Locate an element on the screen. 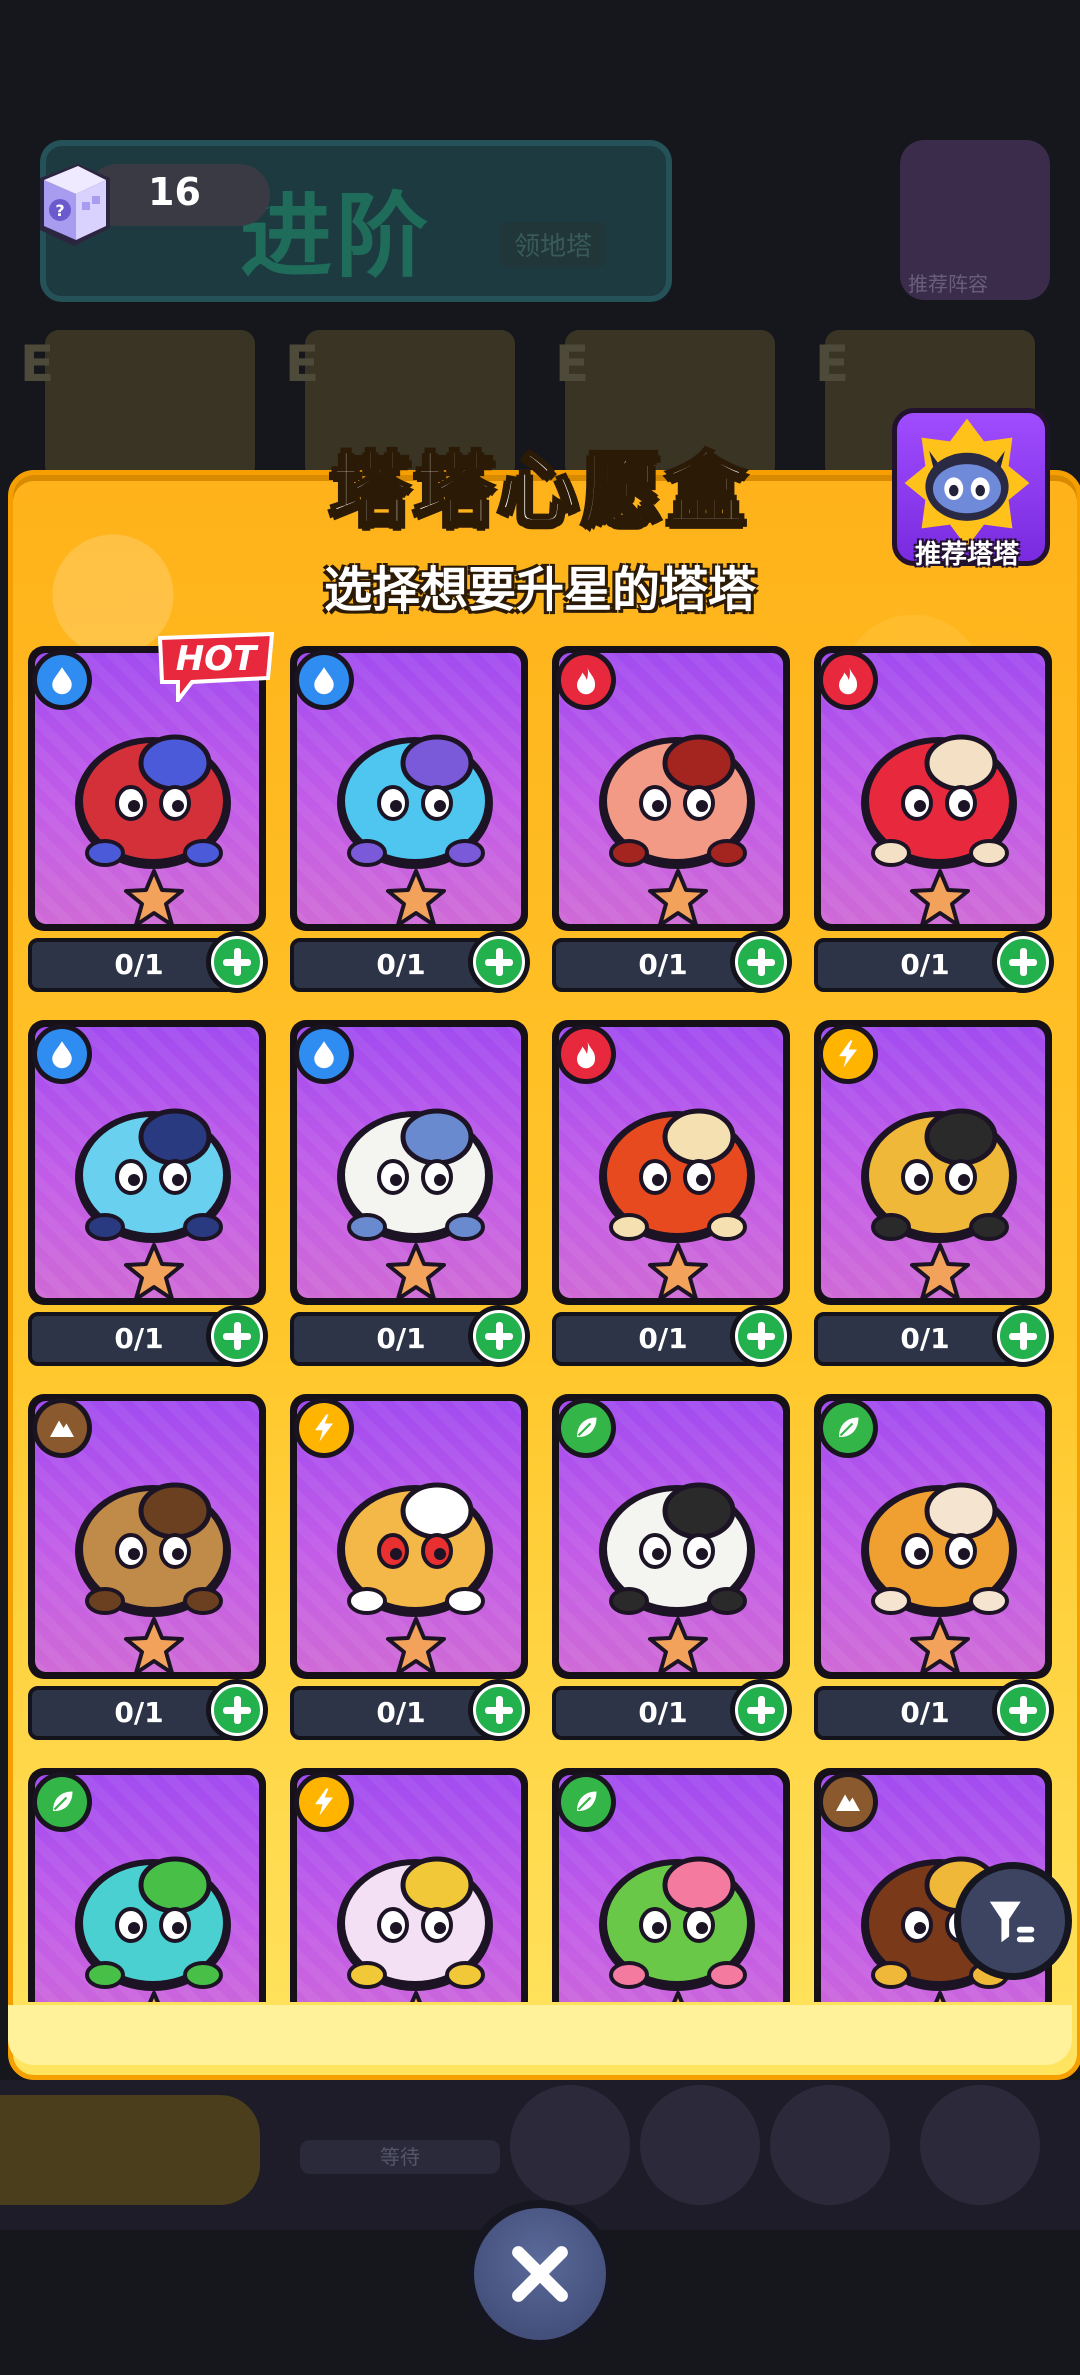 This screenshot has height=2375, width=1080. background-bottom-yellow is located at coordinates (130, 2150).